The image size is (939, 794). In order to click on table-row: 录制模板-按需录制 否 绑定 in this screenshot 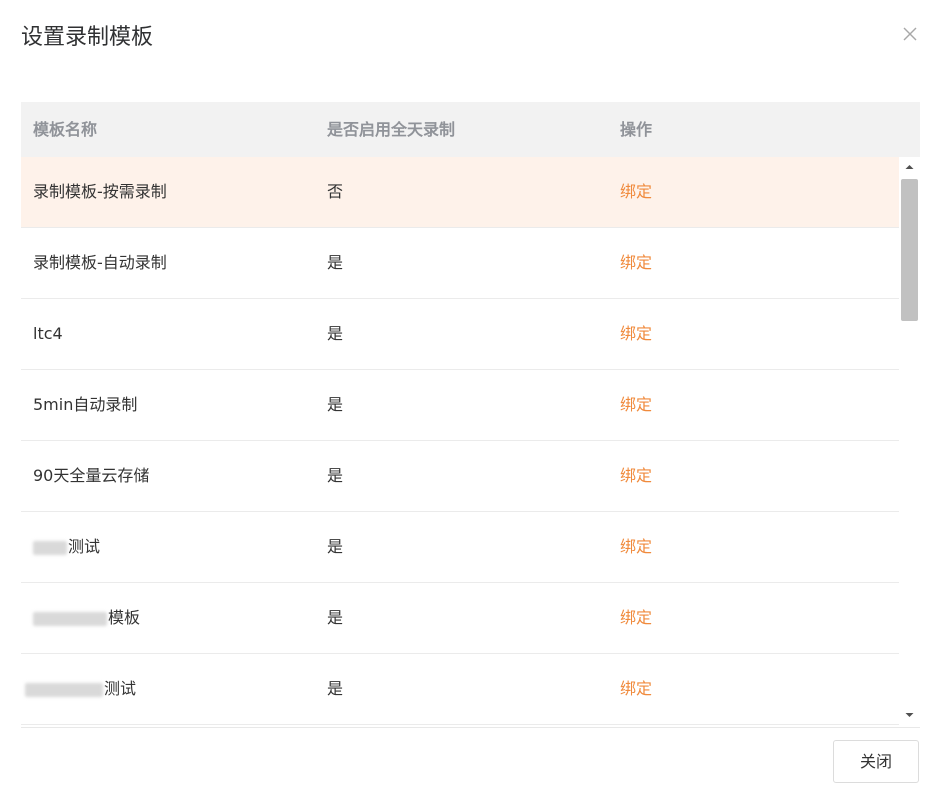, I will do `click(460, 192)`.